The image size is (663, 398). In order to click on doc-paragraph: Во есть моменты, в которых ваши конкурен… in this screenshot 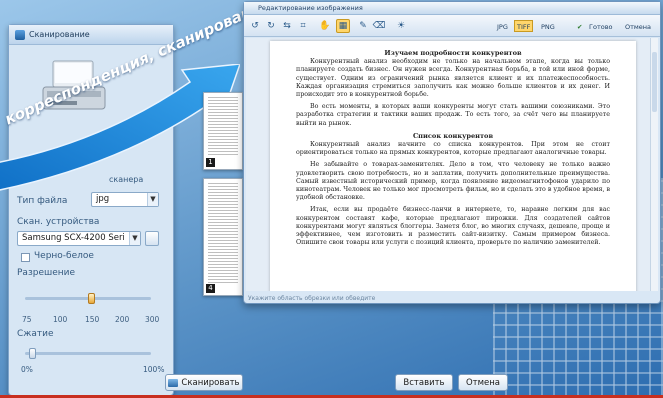, I will do `click(453, 115)`.